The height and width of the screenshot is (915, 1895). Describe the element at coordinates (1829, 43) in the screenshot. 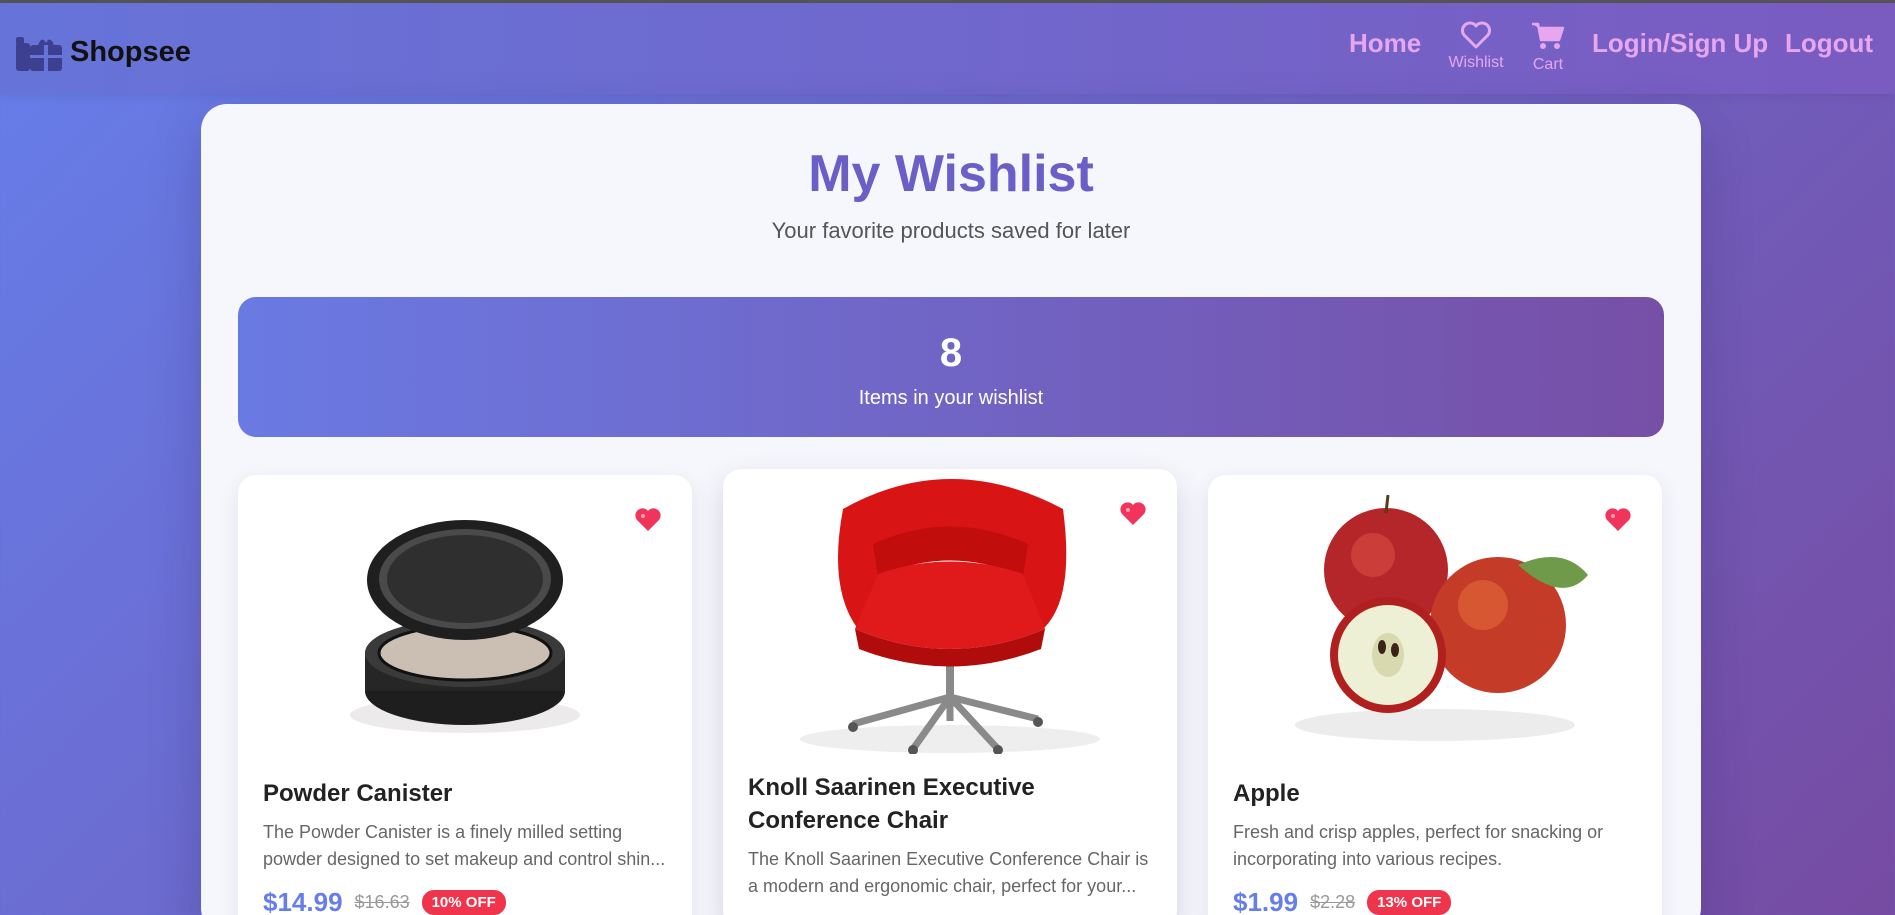

I see `nav-logout-link: Logout` at that location.